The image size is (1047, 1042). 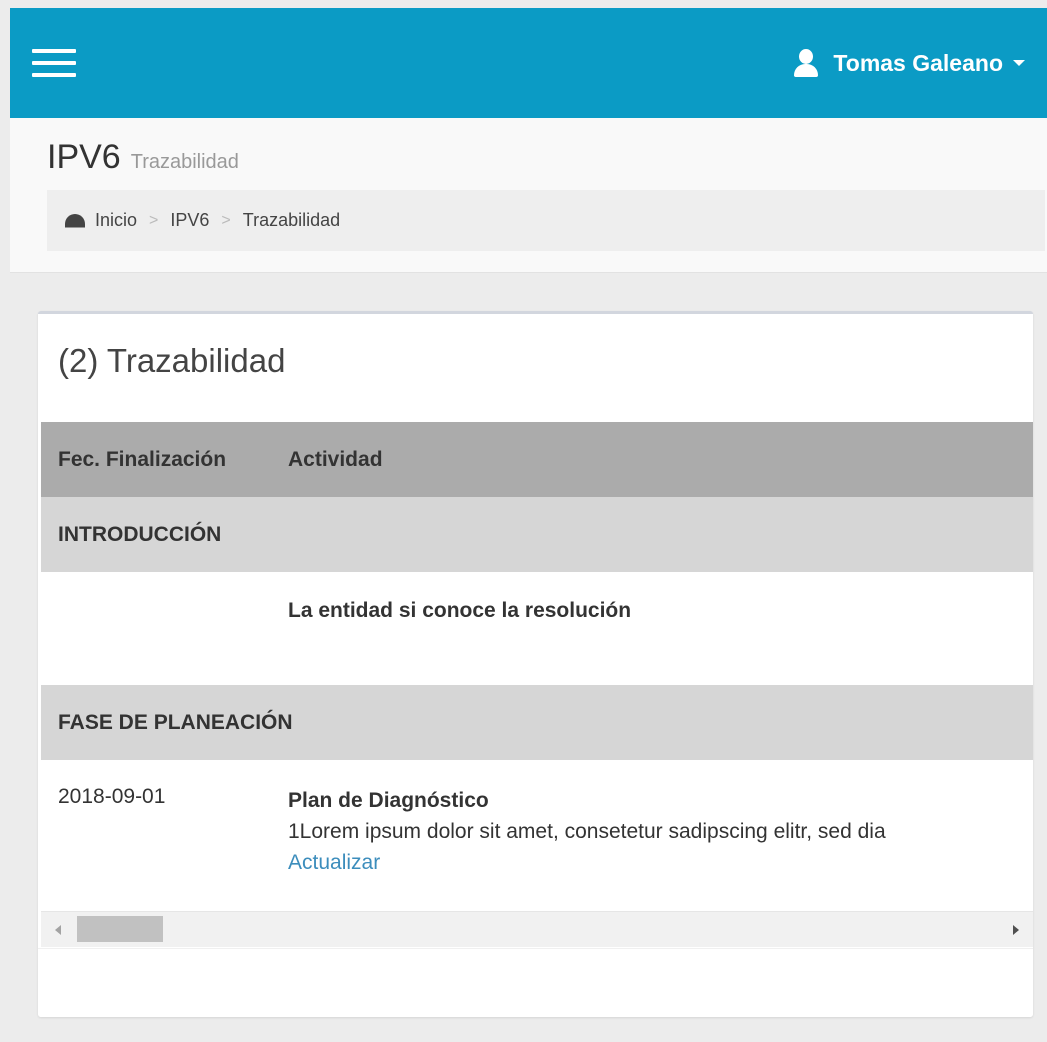 What do you see at coordinates (58, 930) in the screenshot?
I see `scroll-left-icon` at bounding box center [58, 930].